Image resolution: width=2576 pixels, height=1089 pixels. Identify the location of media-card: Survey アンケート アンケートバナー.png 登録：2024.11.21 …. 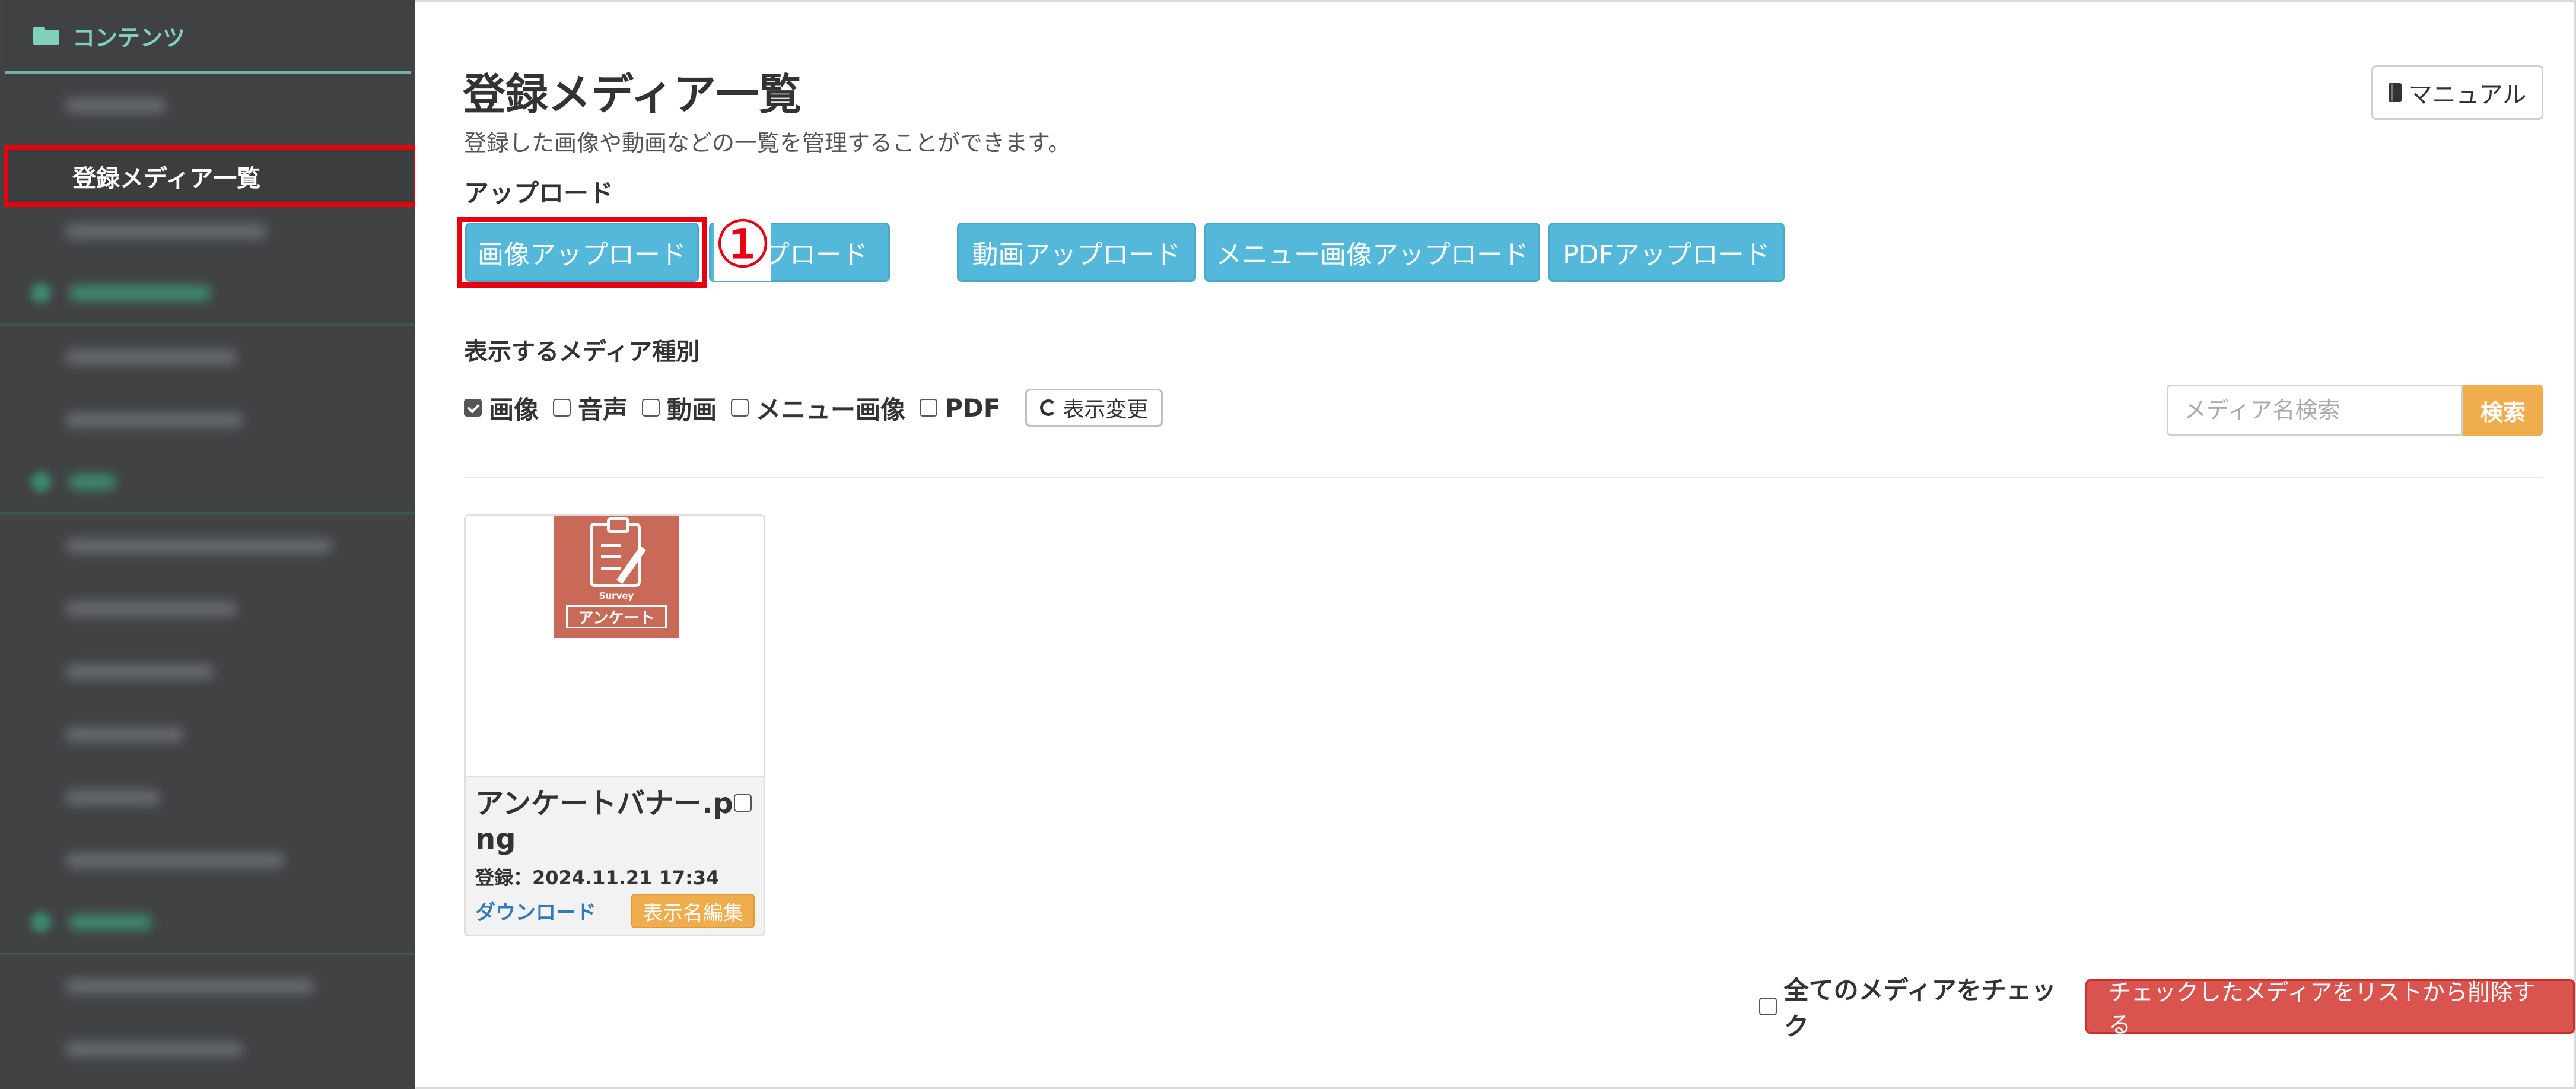
(614, 725).